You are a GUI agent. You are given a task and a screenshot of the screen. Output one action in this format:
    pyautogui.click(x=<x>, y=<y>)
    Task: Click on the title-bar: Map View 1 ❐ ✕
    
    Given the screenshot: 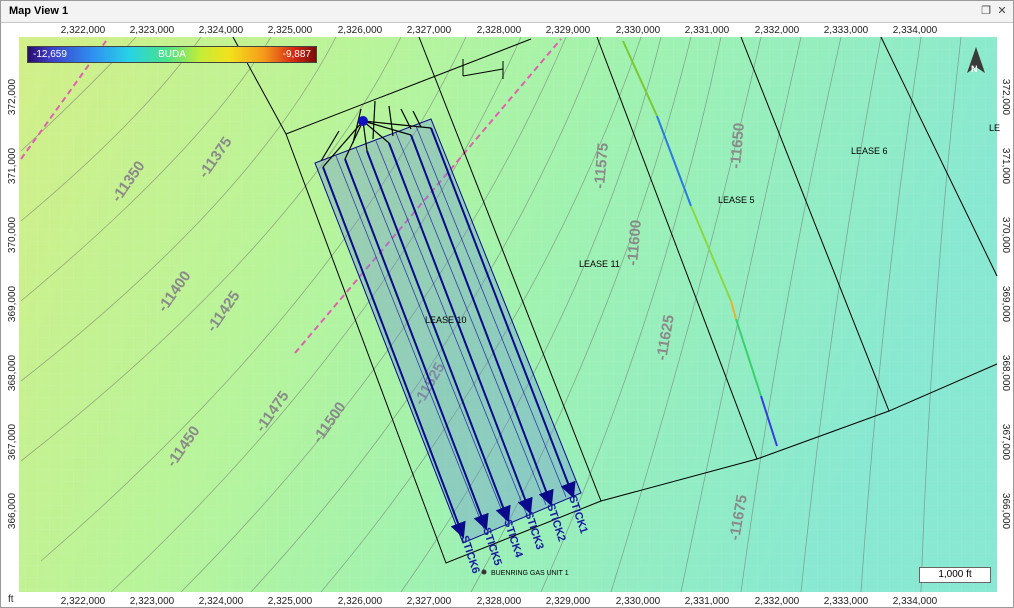 What is the action you would take?
    pyautogui.click(x=507, y=12)
    